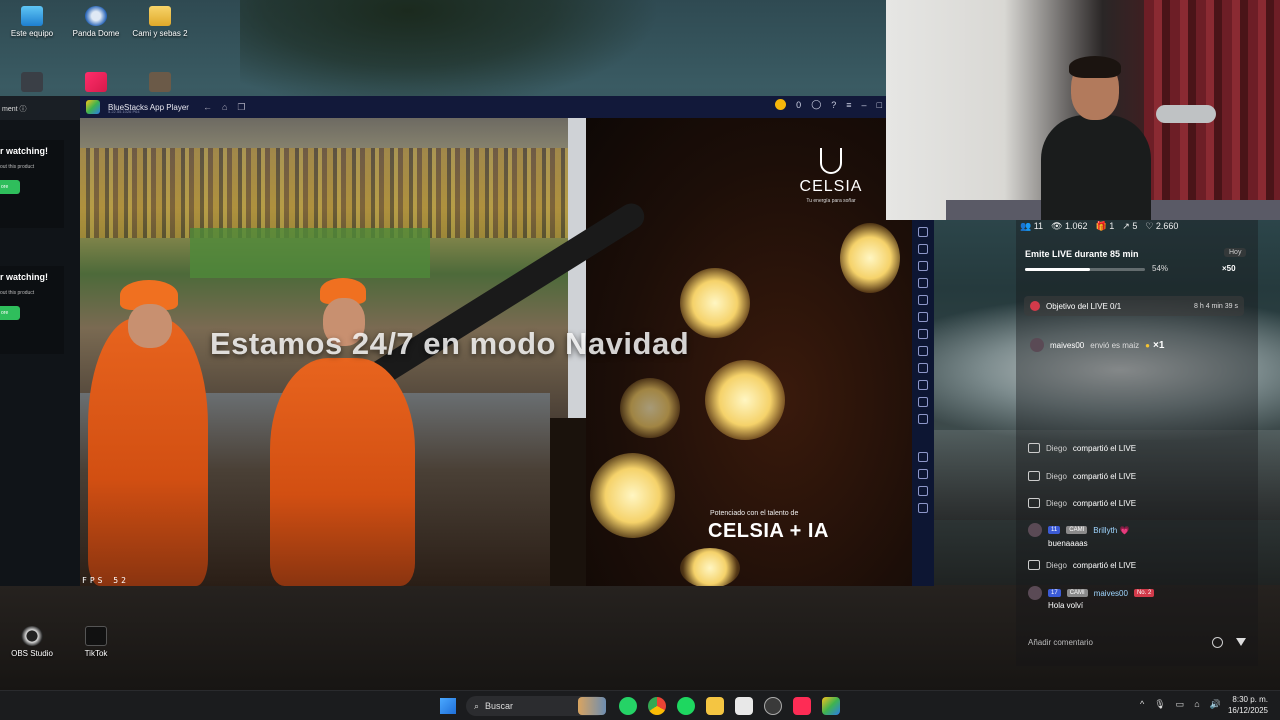  What do you see at coordinates (923, 283) in the screenshot?
I see `screenshot-icon` at bounding box center [923, 283].